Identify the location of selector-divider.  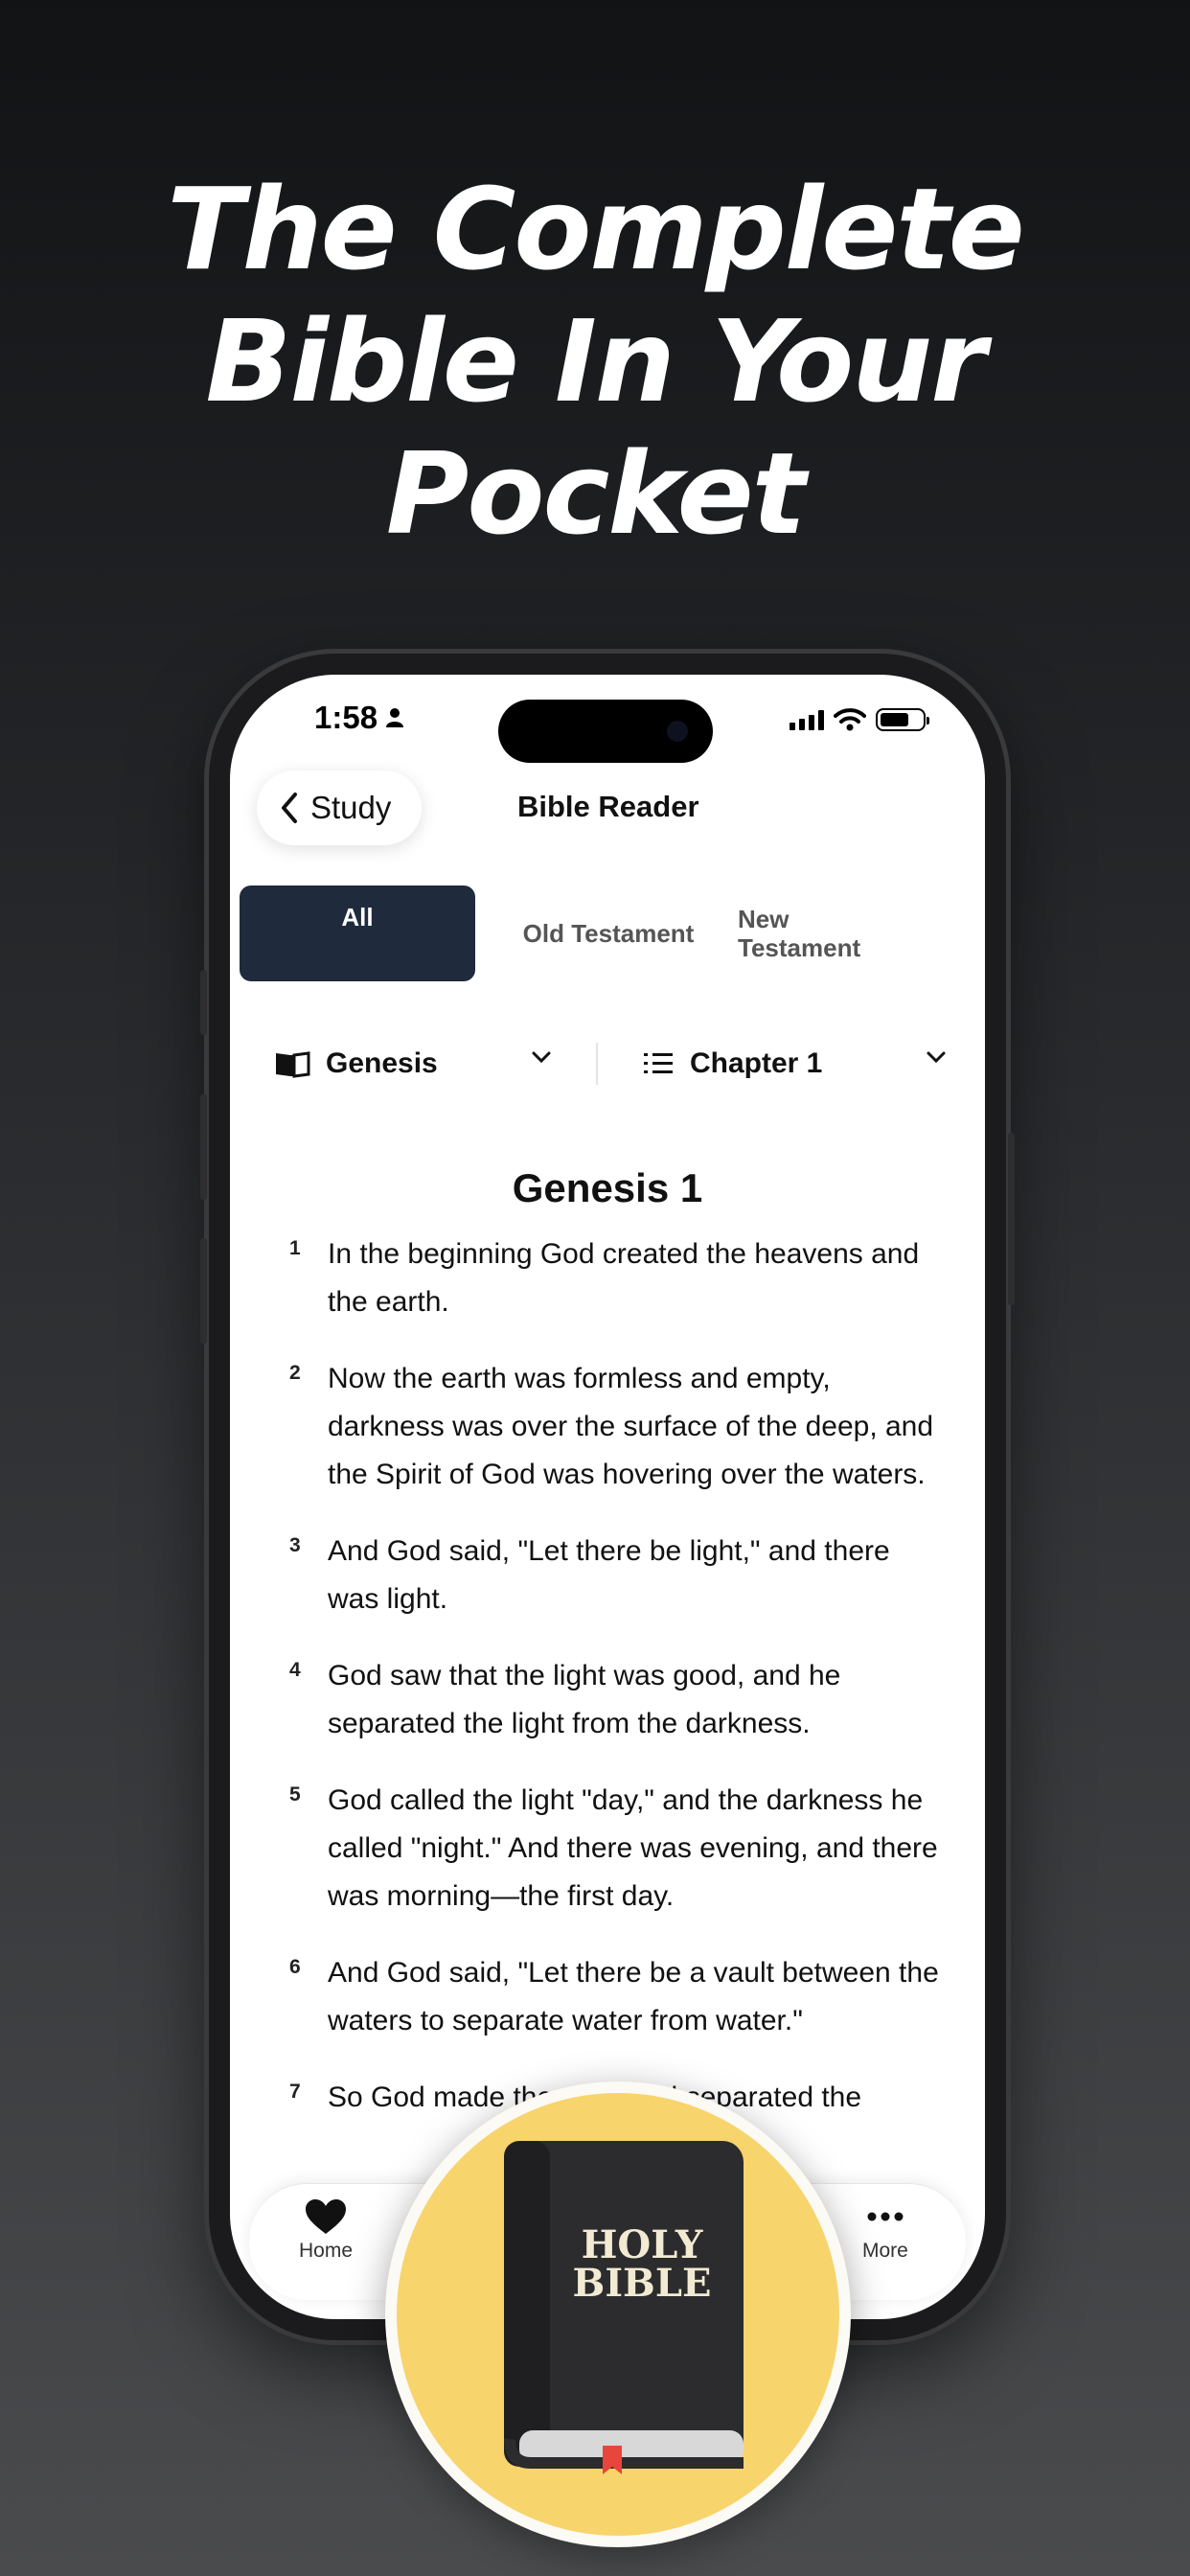
(597, 1064).